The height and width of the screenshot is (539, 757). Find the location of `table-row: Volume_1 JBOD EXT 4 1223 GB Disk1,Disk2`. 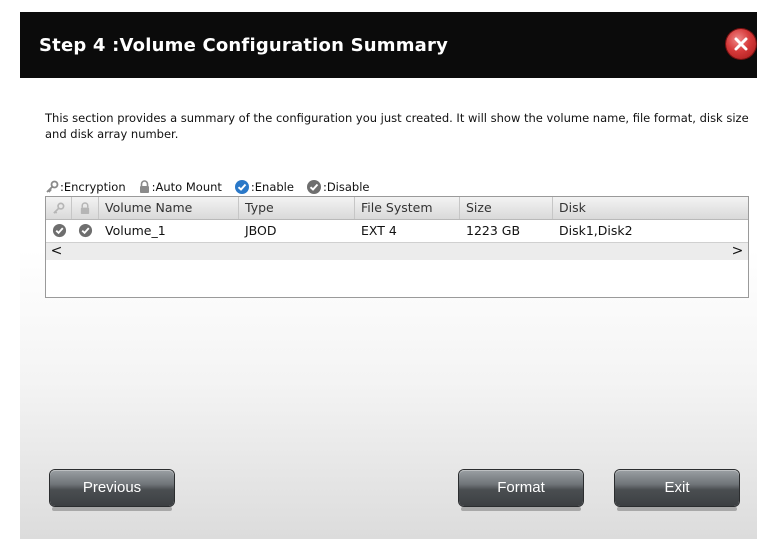

table-row: Volume_1 JBOD EXT 4 1223 GB Disk1,Disk2 is located at coordinates (397, 230).